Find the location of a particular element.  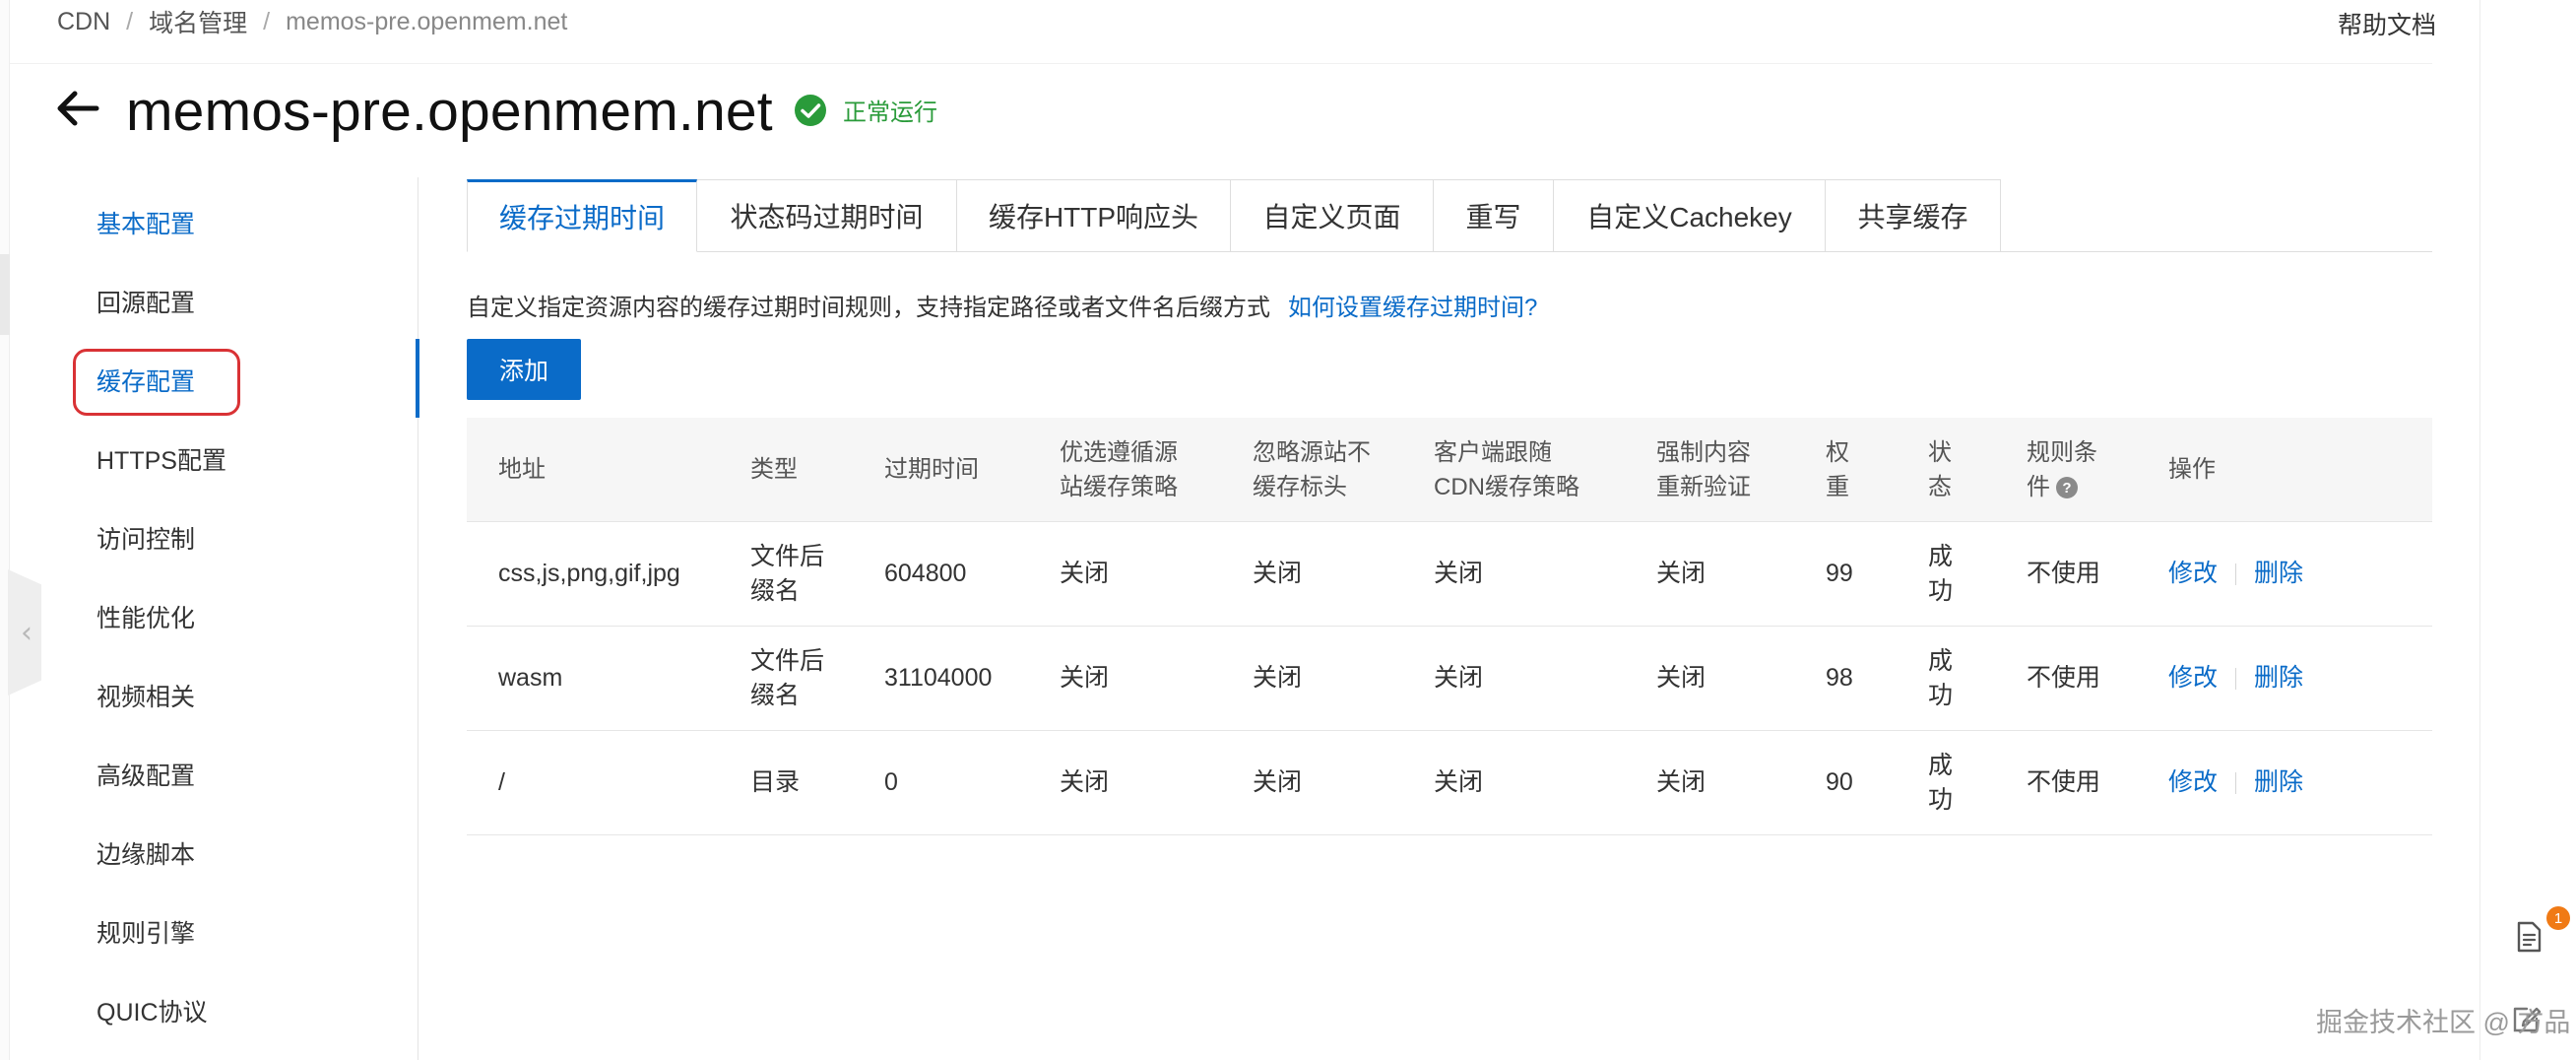

sidebar-collapse-handle: ‹ is located at coordinates (24, 632).